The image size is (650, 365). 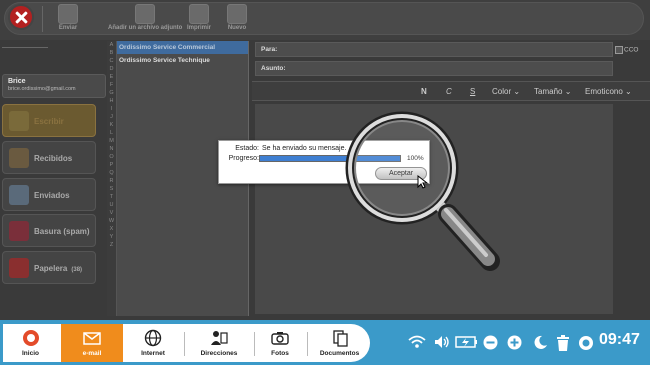 I want to click on dock-home: Inicio, so click(x=30, y=343).